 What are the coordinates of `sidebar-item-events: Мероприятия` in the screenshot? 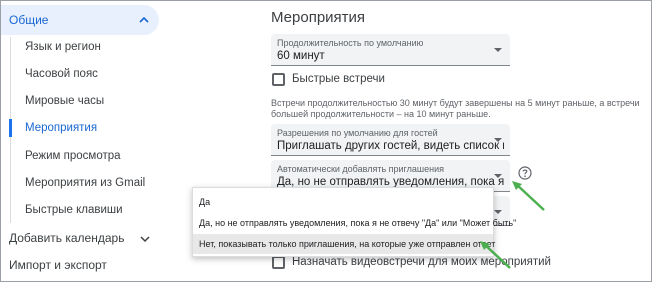 It's located at (61, 128).